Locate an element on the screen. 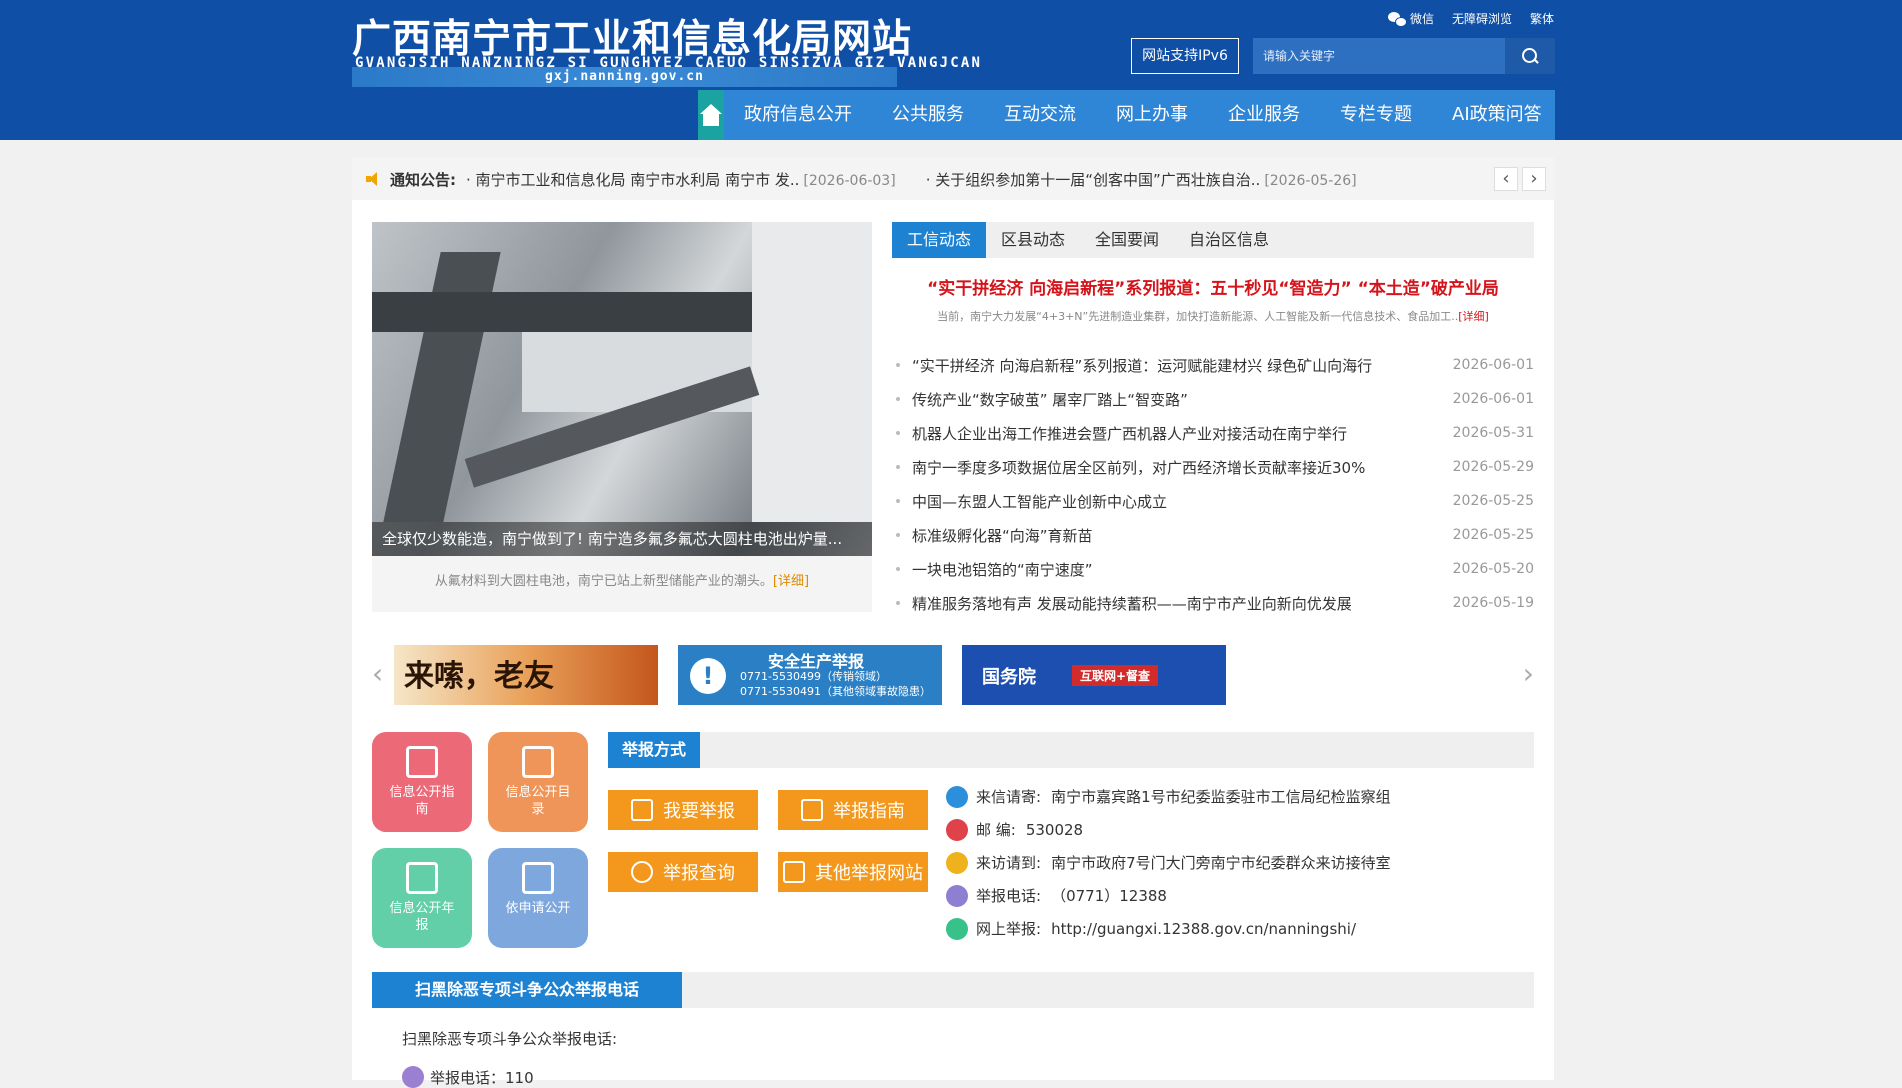 Image resolution: width=1902 pixels, height=1088 pixels. headline-more-link: [详细] is located at coordinates (1473, 316).